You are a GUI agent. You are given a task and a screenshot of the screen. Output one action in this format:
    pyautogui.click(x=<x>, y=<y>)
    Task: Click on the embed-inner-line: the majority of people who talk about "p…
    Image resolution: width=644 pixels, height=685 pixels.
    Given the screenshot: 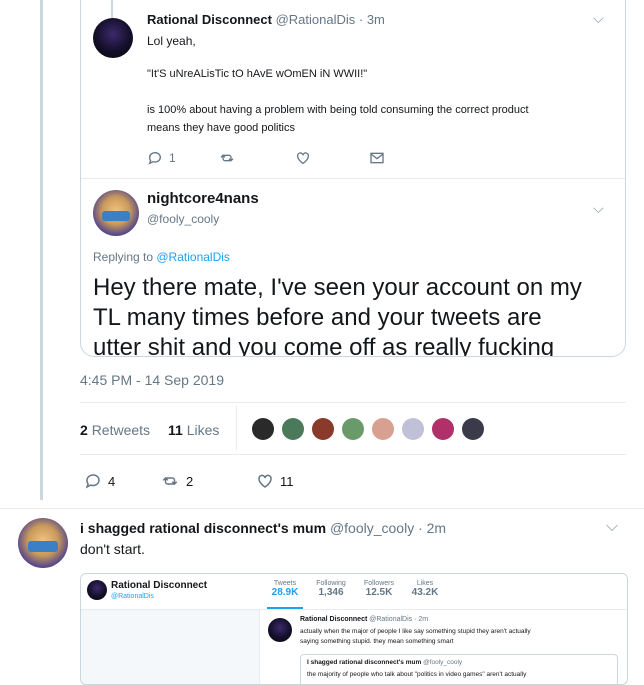 What is the action you would take?
    pyautogui.click(x=417, y=674)
    